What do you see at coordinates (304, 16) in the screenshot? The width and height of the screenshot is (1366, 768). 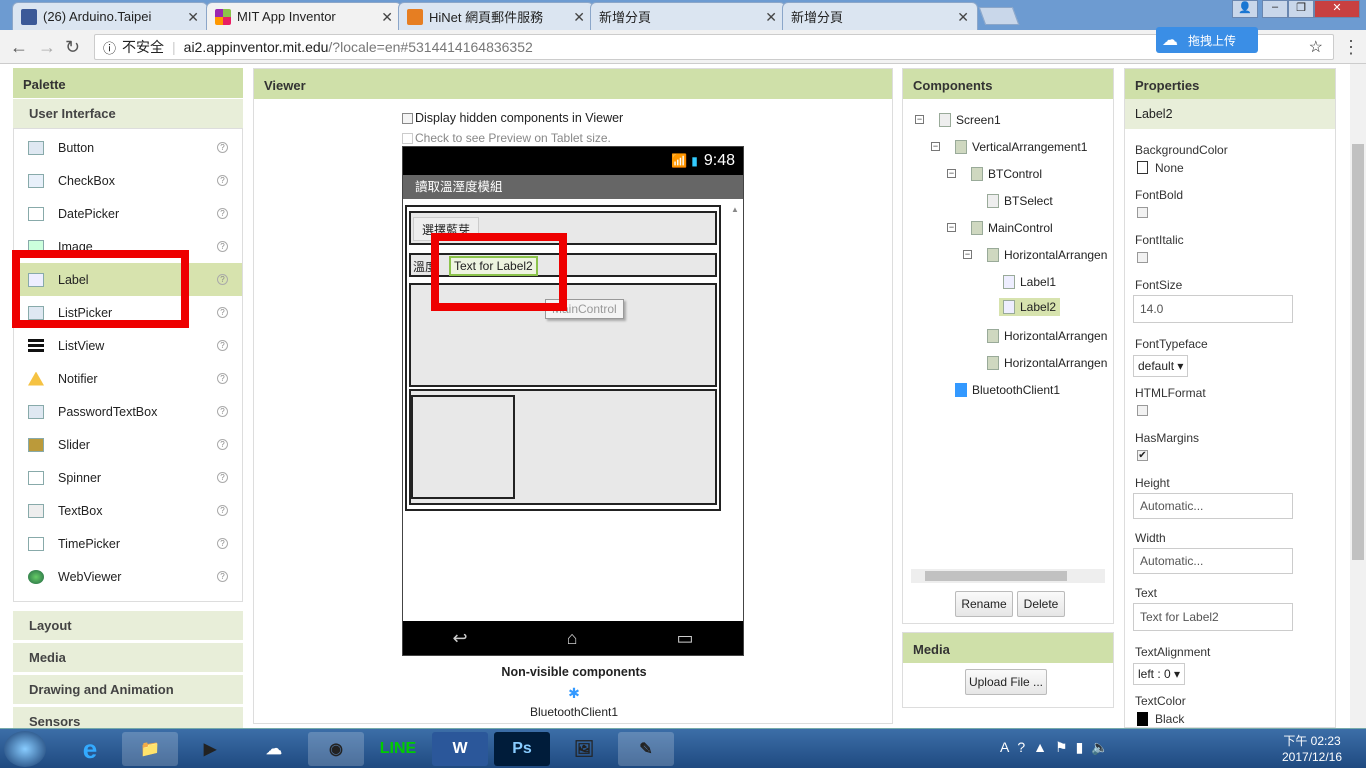 I see `tab-app-inventor: MIT App Inventor ✕` at bounding box center [304, 16].